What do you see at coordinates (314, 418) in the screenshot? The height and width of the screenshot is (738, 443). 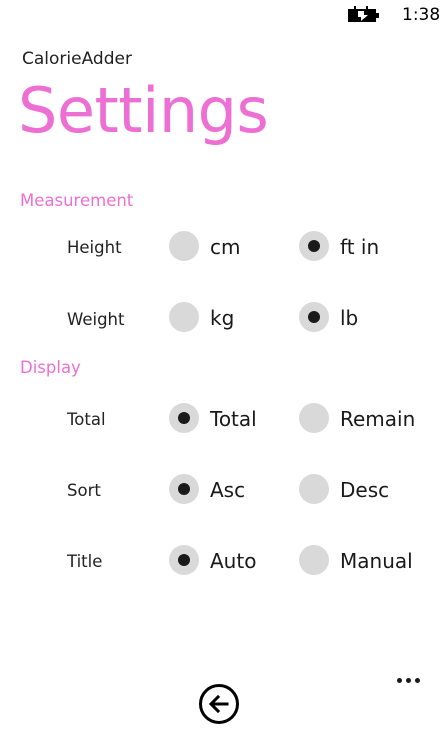 I see `radio-total-remain` at bounding box center [314, 418].